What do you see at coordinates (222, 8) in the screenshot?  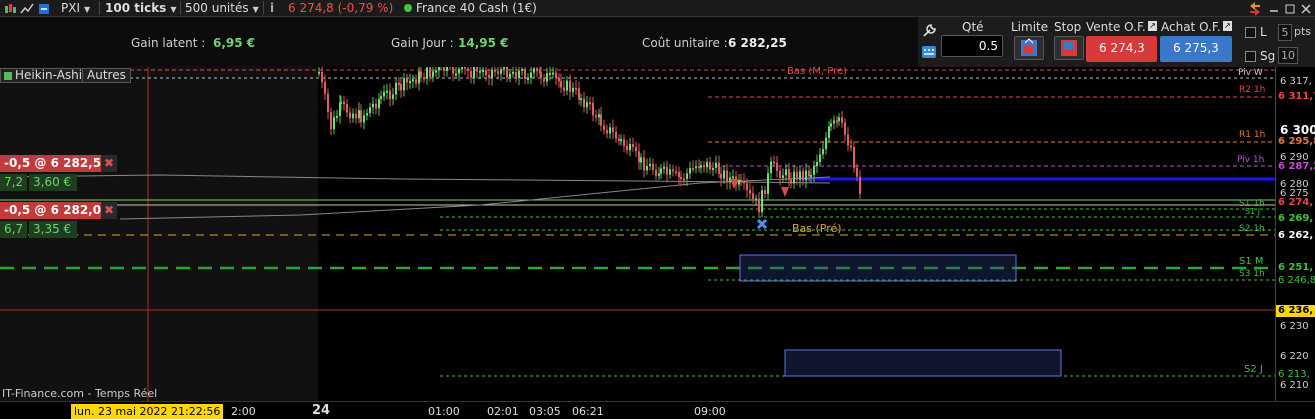 I see `units-selector: 500 unités ▼` at bounding box center [222, 8].